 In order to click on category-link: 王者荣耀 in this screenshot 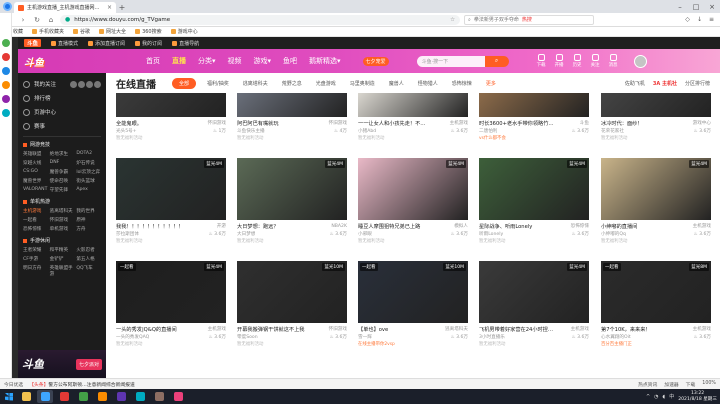, I will do `click(35, 250)`.